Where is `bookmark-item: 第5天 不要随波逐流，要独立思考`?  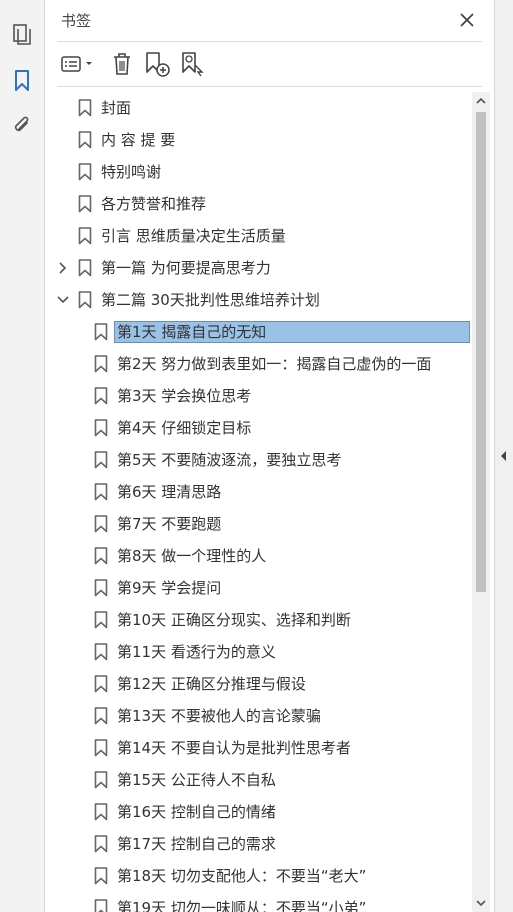
bookmark-item: 第5天 不要随波逐流，要独立思考 is located at coordinates (260, 460).